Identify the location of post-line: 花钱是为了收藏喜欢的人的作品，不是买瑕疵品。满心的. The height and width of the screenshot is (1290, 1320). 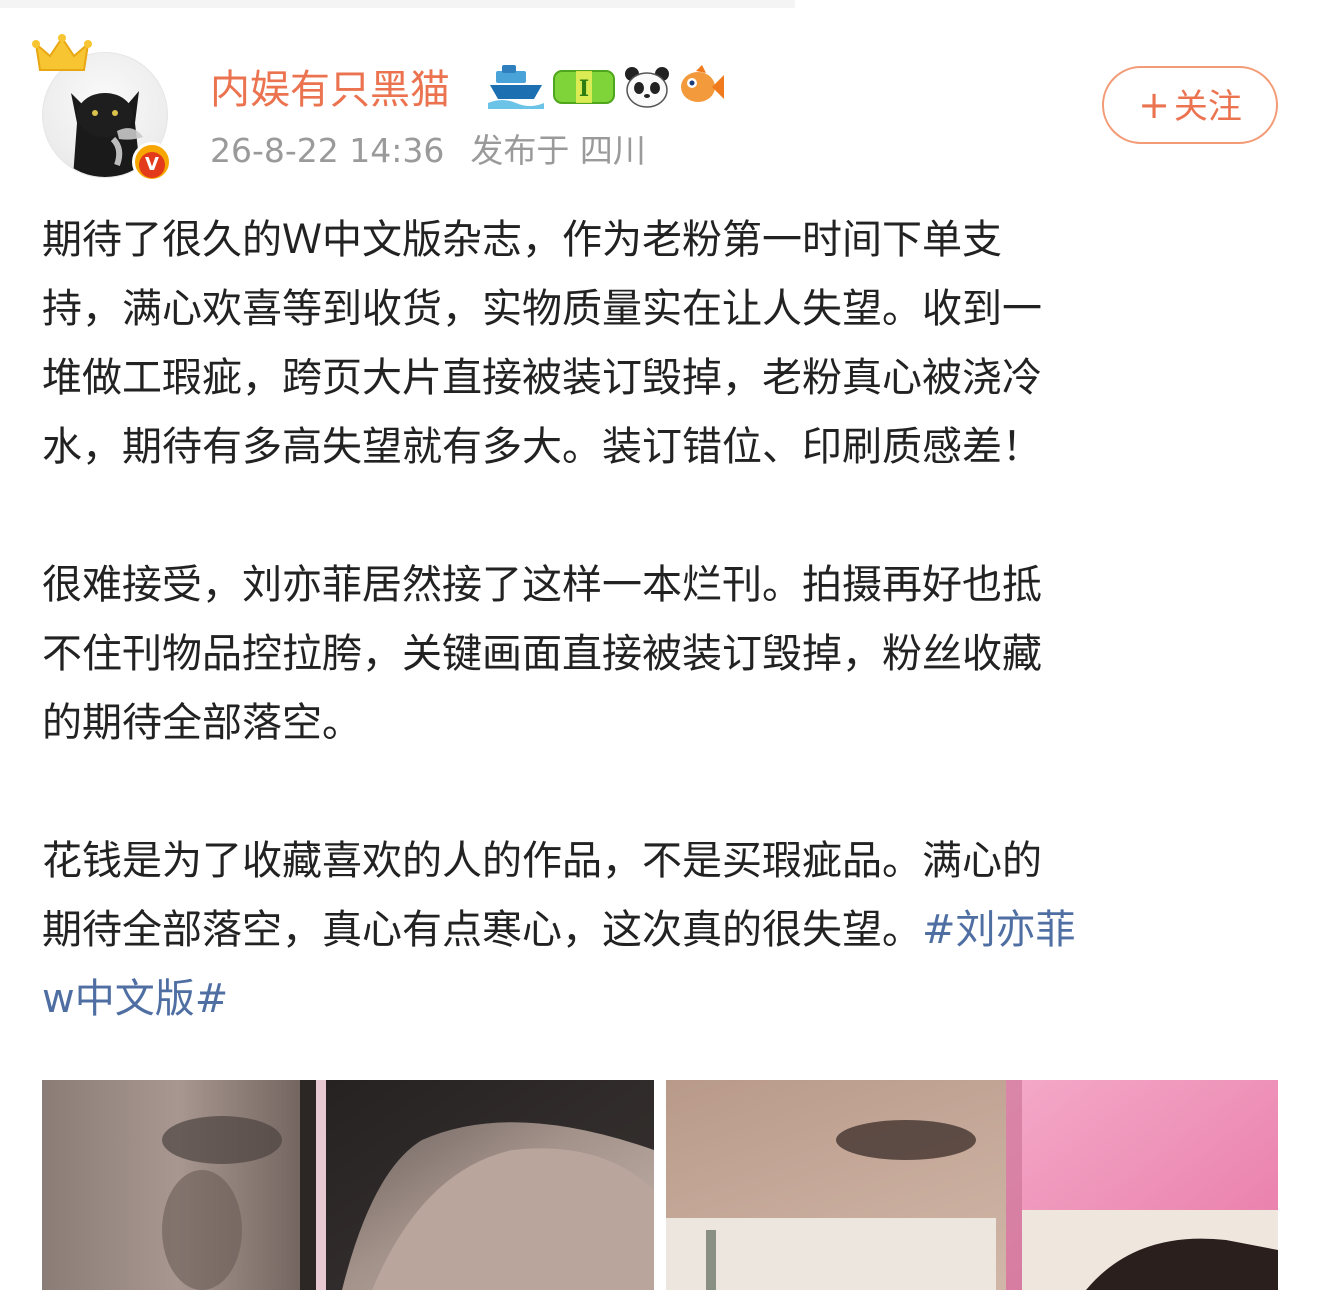
(542, 861).